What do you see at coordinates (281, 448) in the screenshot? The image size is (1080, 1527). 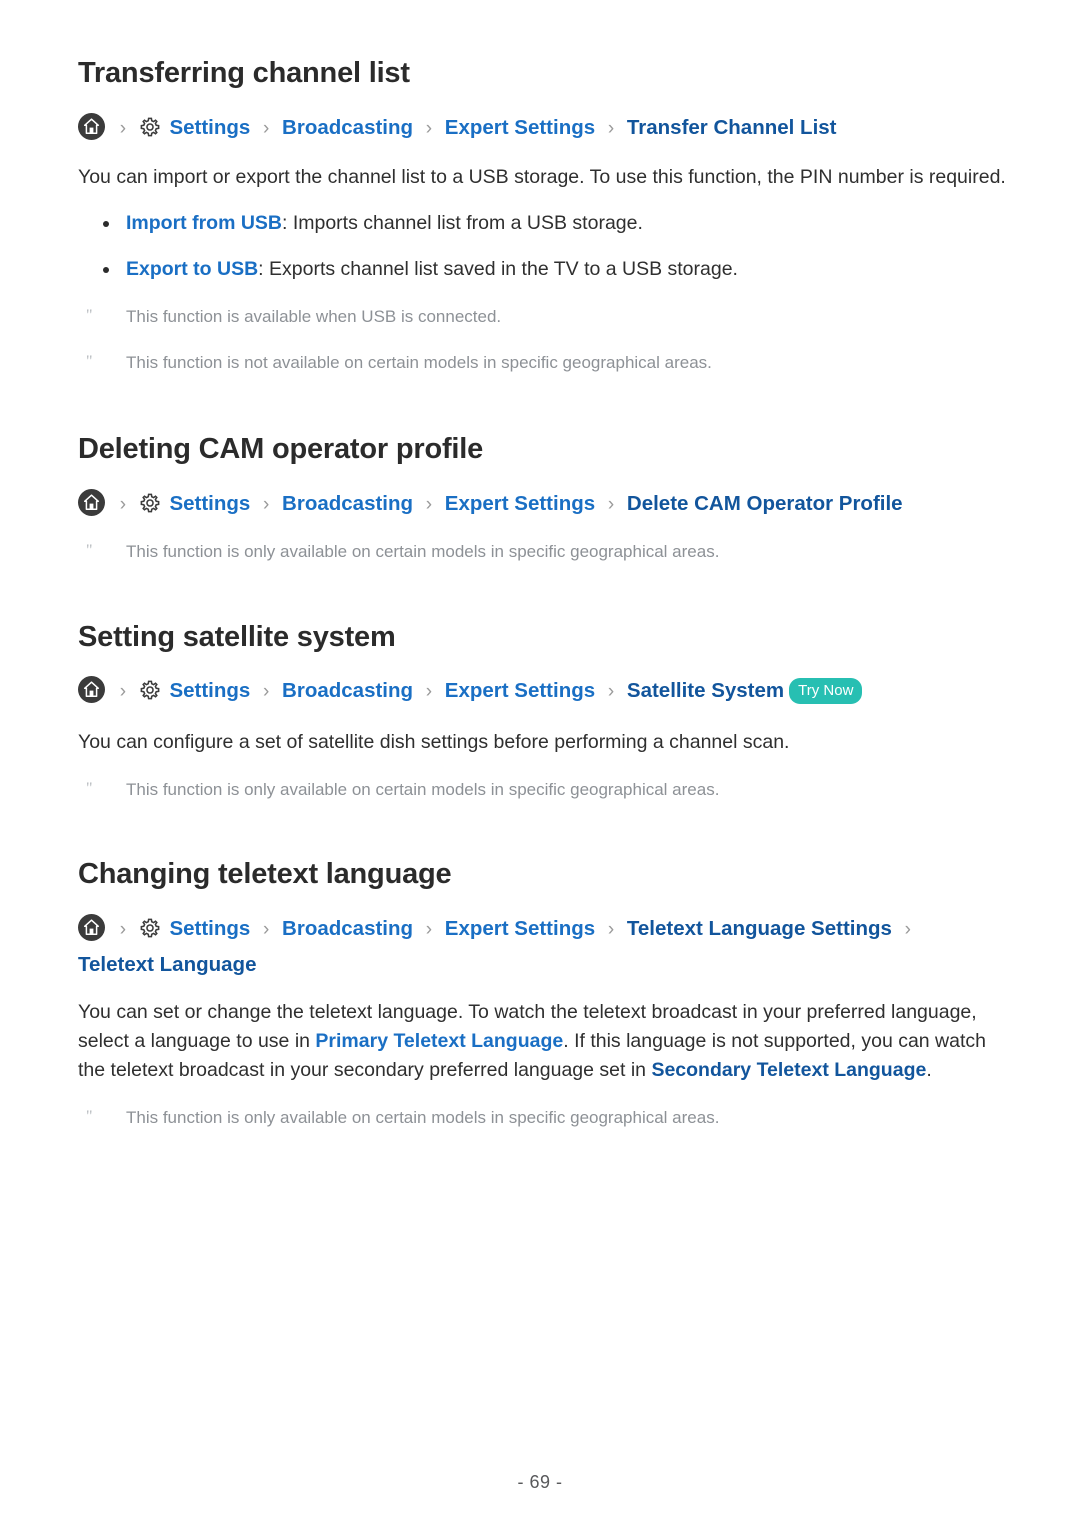 I see `page-title: Deleting CAM operator profile` at bounding box center [281, 448].